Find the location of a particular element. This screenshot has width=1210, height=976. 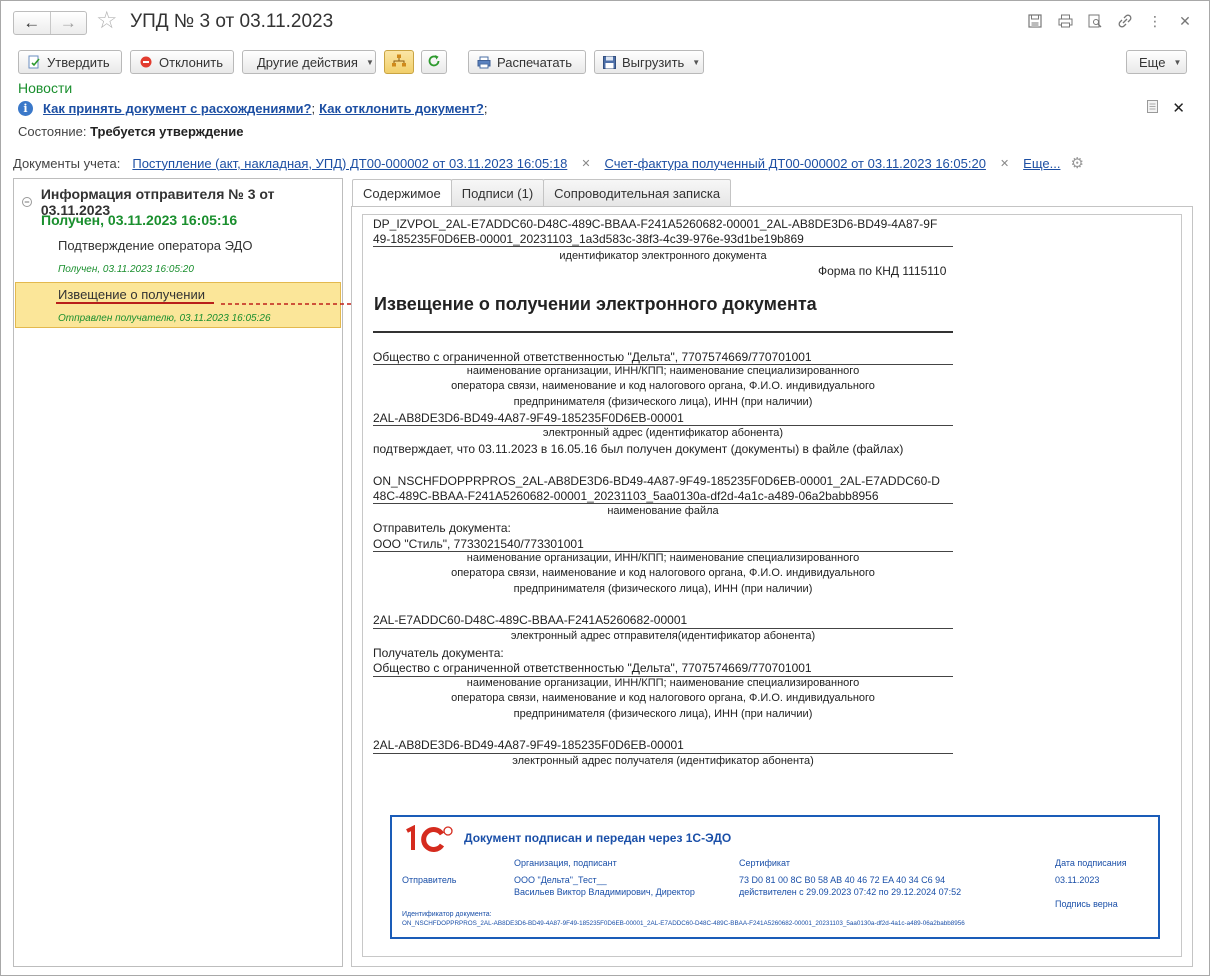

save-disk-icon is located at coordinates (1035, 21).